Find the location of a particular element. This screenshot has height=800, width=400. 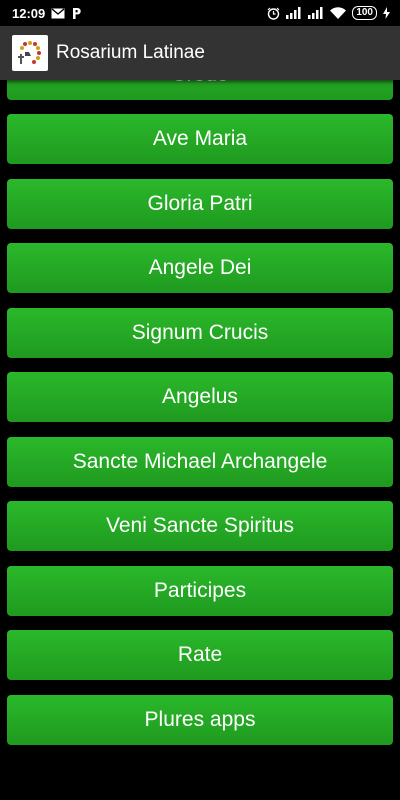

status-time: 12:09 is located at coordinates (29, 13).